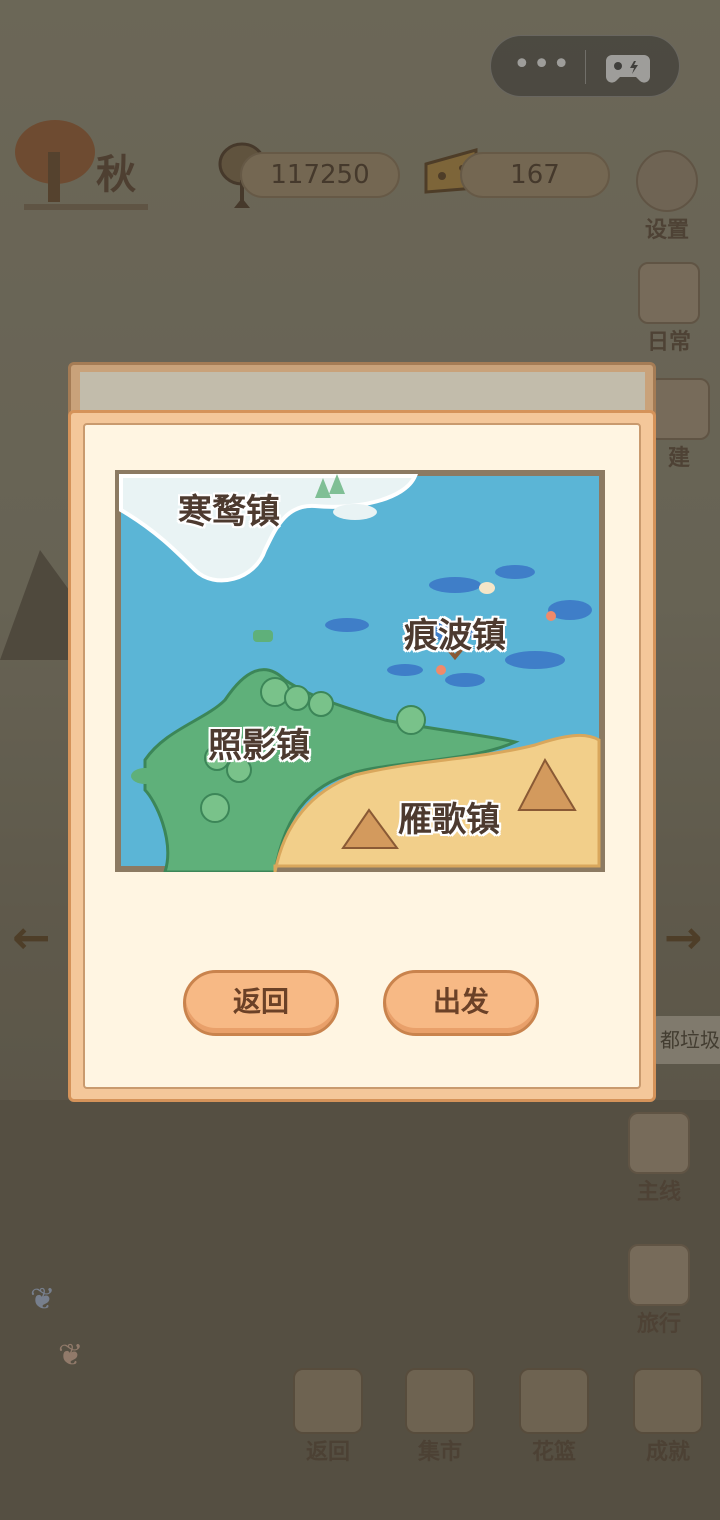  What do you see at coordinates (487, 588) in the screenshot?
I see `shell-icon` at bounding box center [487, 588].